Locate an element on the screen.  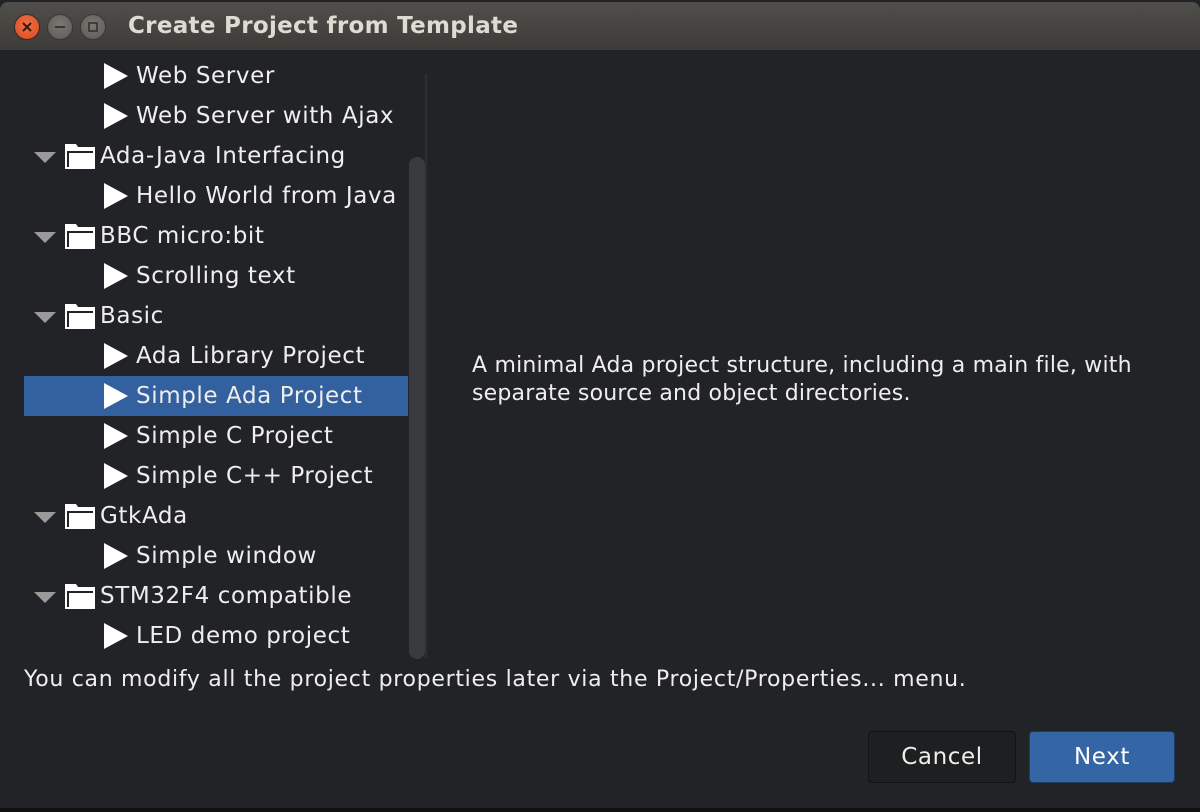
tree-template-item: Simple window is located at coordinates (216, 556).